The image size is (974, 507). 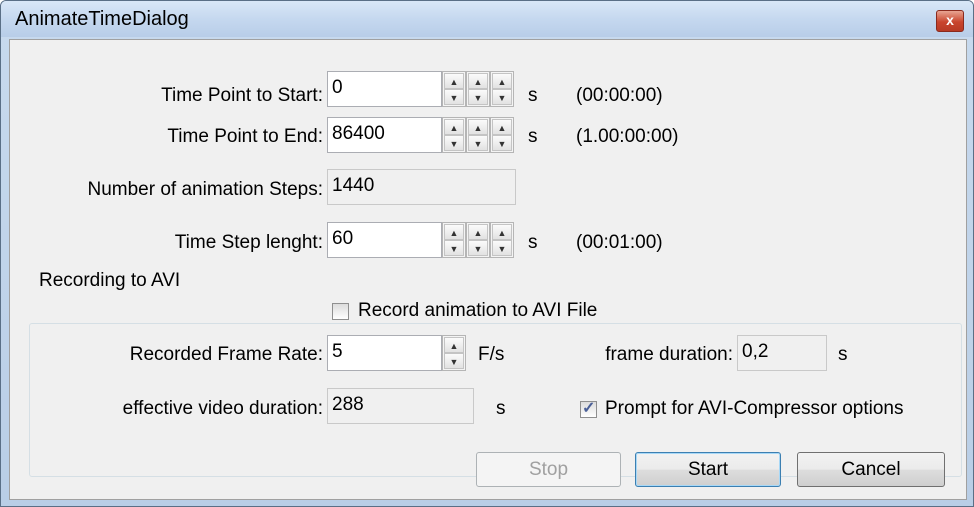 What do you see at coordinates (619, 242) in the screenshot?
I see `step-length-formatted: (00:01:00)` at bounding box center [619, 242].